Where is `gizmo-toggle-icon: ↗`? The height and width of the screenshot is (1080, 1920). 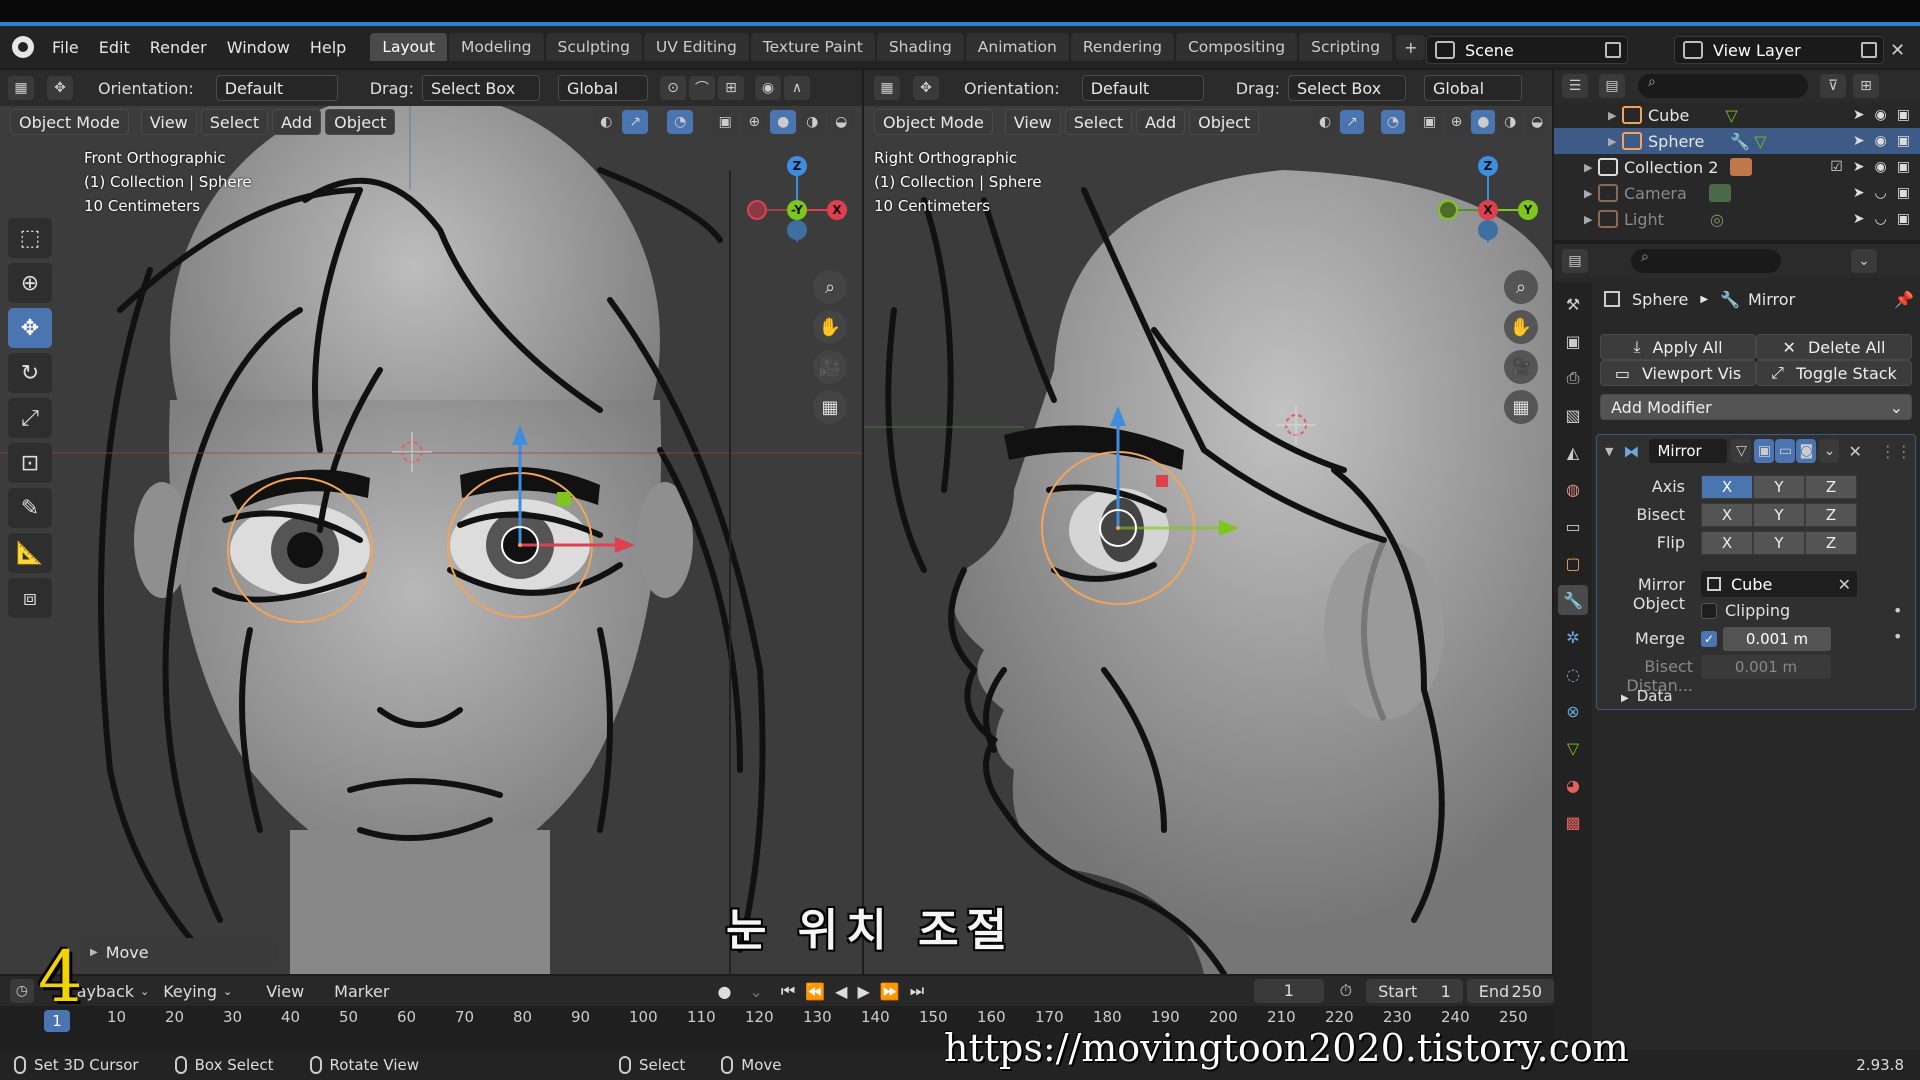 gizmo-toggle-icon: ↗ is located at coordinates (635, 122).